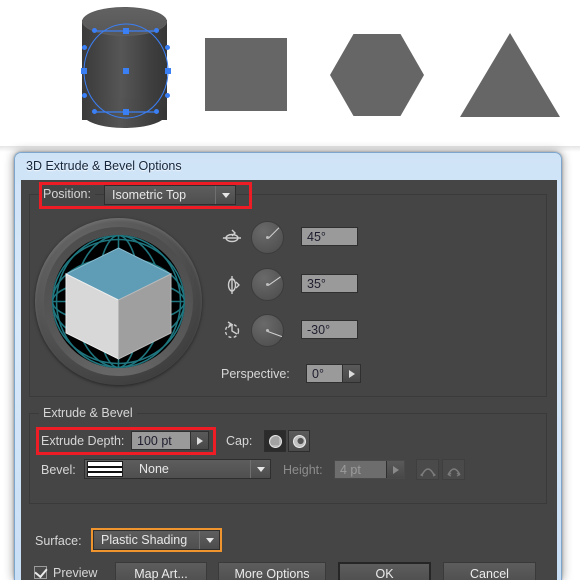  I want to click on hollow-cap-button, so click(299, 441).